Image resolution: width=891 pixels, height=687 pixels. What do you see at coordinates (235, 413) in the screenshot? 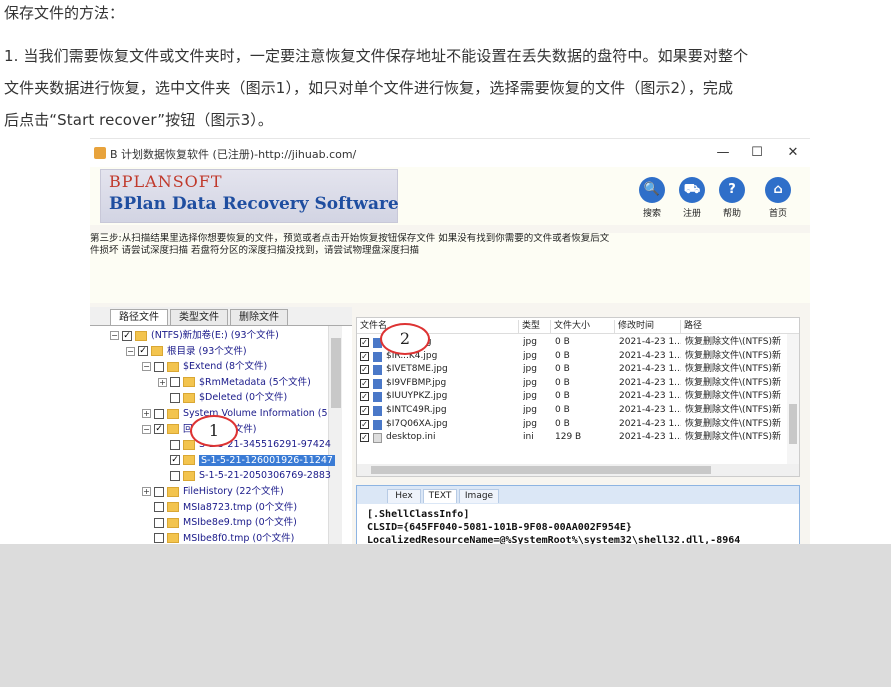
I see `tree-item: + System Volume Information (5` at bounding box center [235, 413].